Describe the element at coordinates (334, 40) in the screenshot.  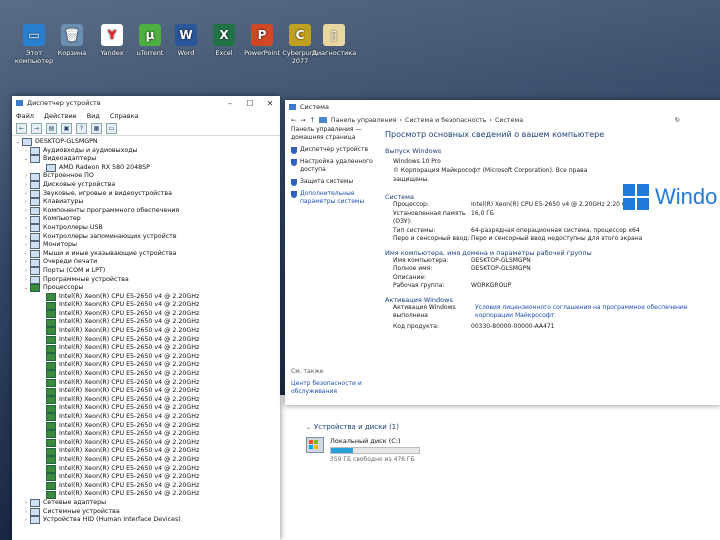
I see `desktop-icon-diagnostics: ▯ Диагностика` at that location.